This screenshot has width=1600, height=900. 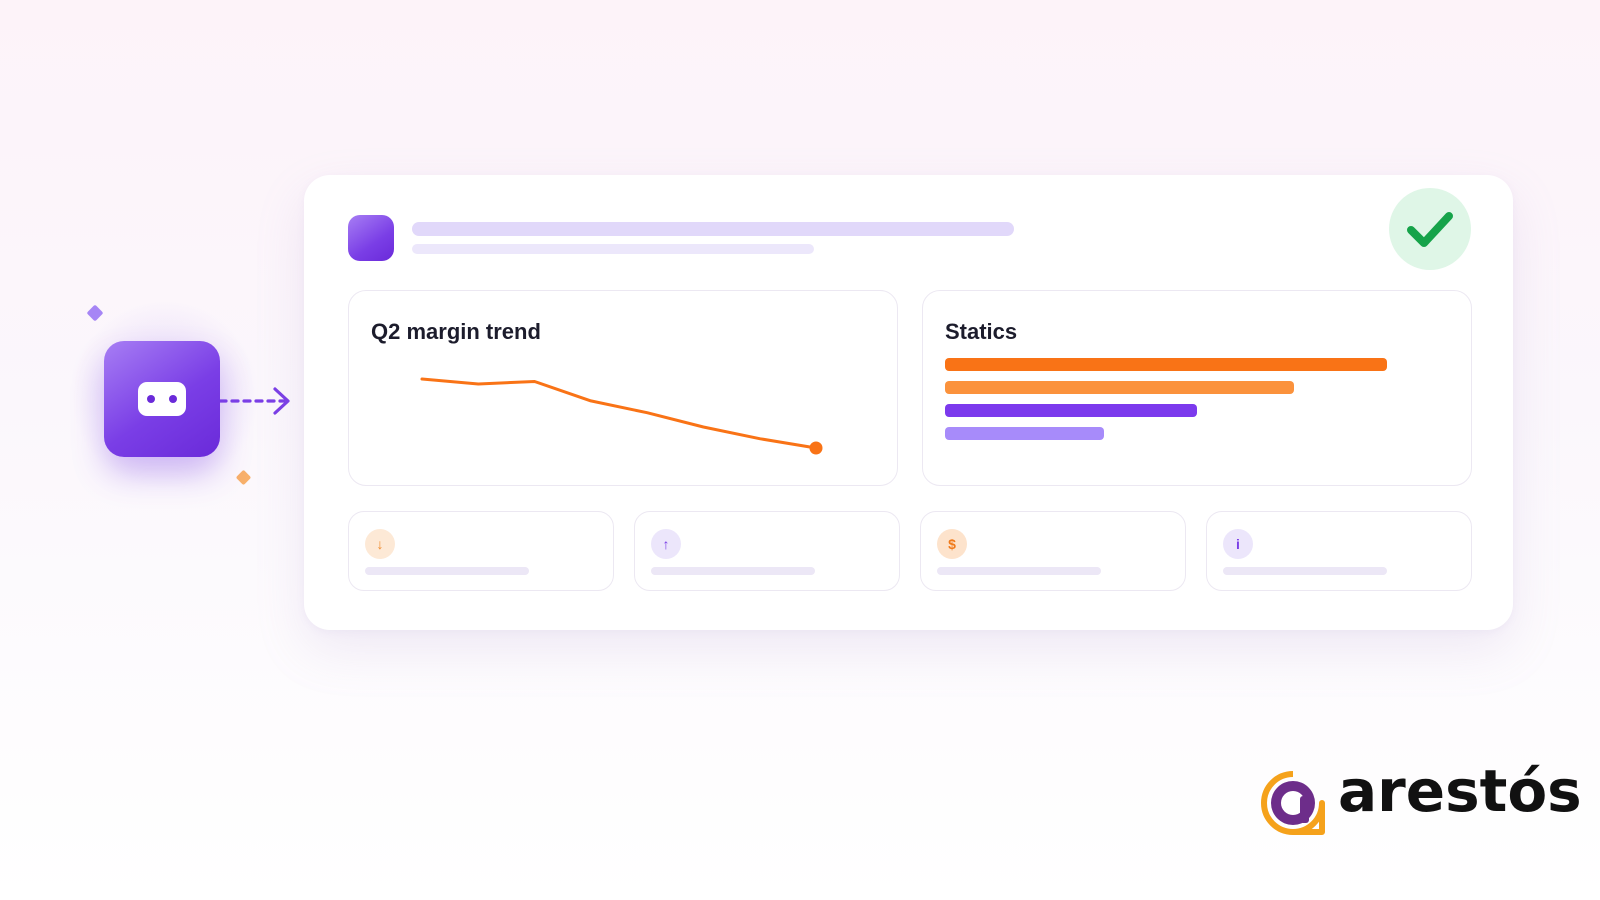 What do you see at coordinates (1339, 551) in the screenshot?
I see `mini-card: i` at bounding box center [1339, 551].